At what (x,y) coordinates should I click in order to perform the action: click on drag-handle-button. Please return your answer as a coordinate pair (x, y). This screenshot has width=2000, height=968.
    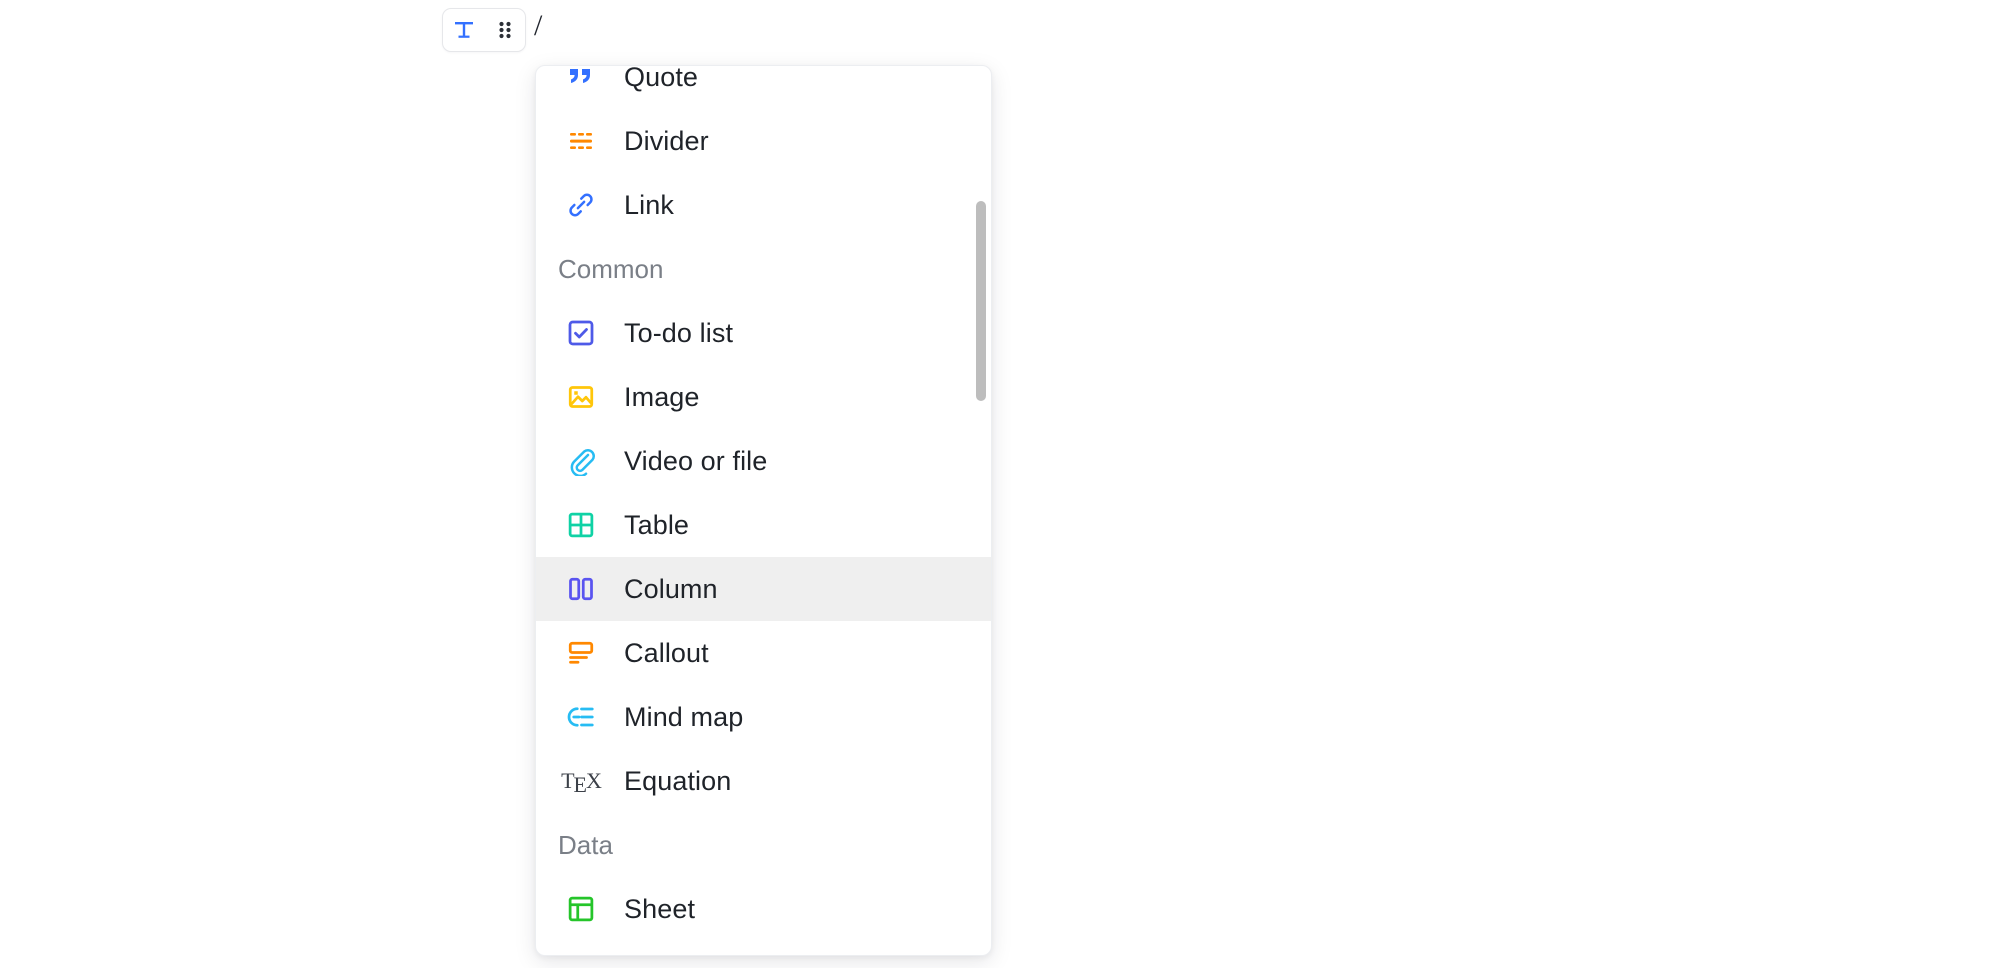
    Looking at the image, I should click on (505, 30).